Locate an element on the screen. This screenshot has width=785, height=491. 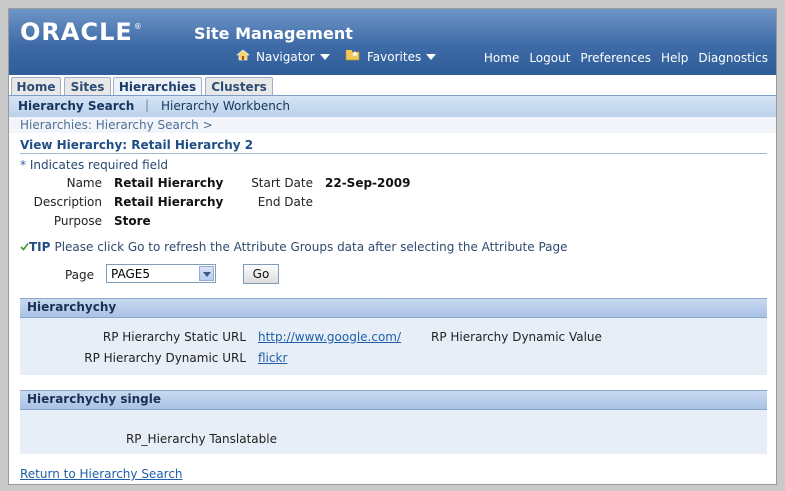
global-link-diagnostics: Diagnostics is located at coordinates (733, 58).